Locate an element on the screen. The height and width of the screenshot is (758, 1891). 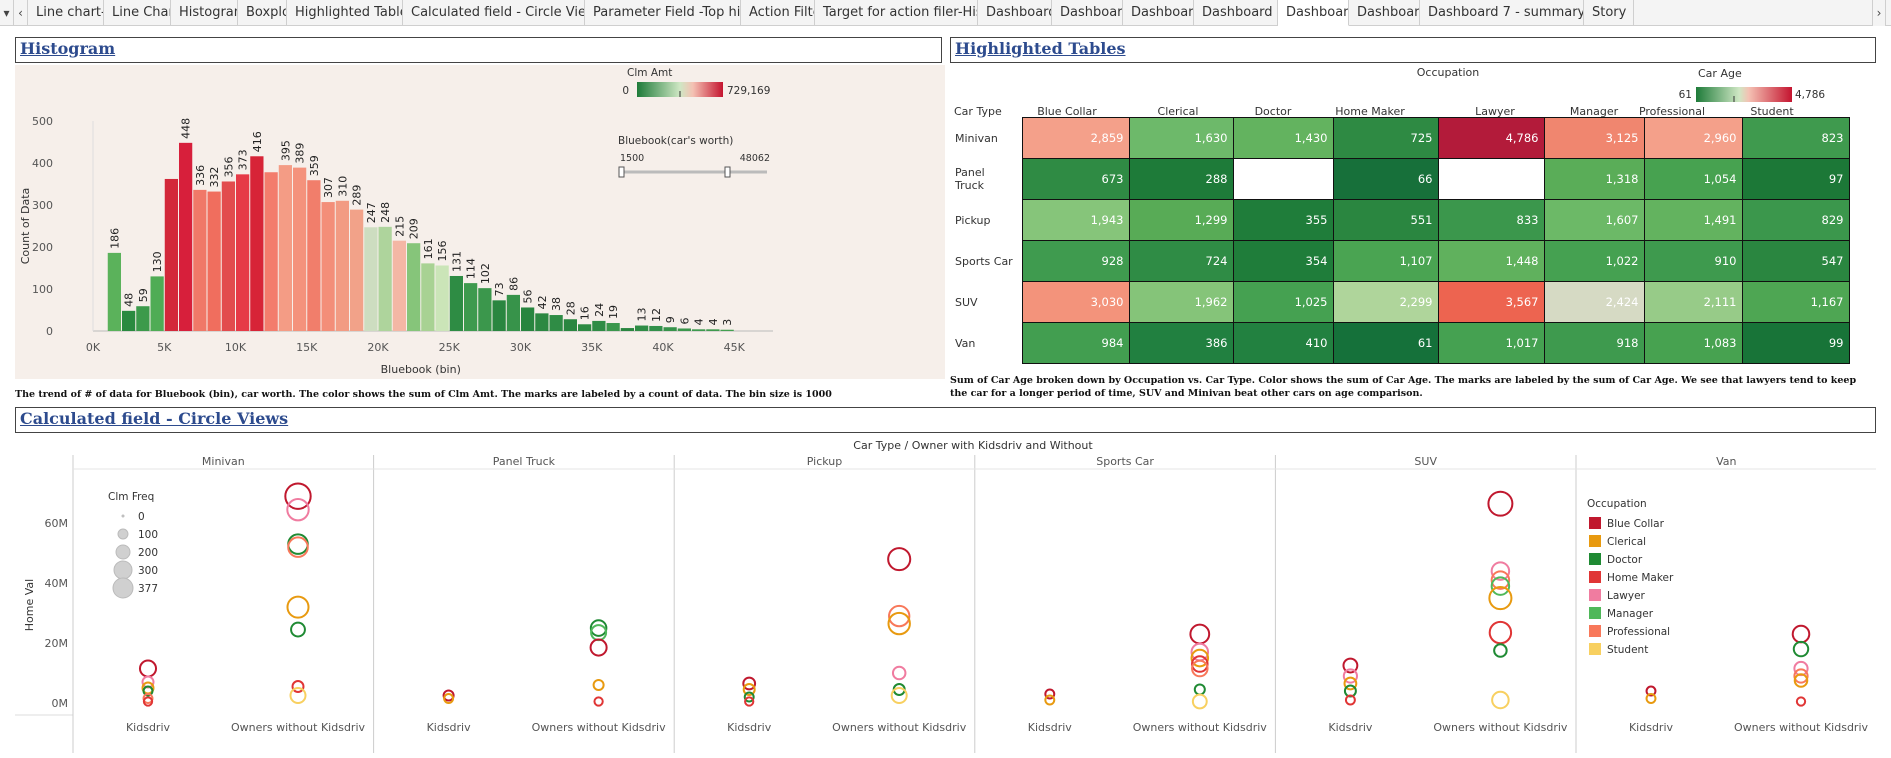
table-cell: 355 is located at coordinates (1283, 220).